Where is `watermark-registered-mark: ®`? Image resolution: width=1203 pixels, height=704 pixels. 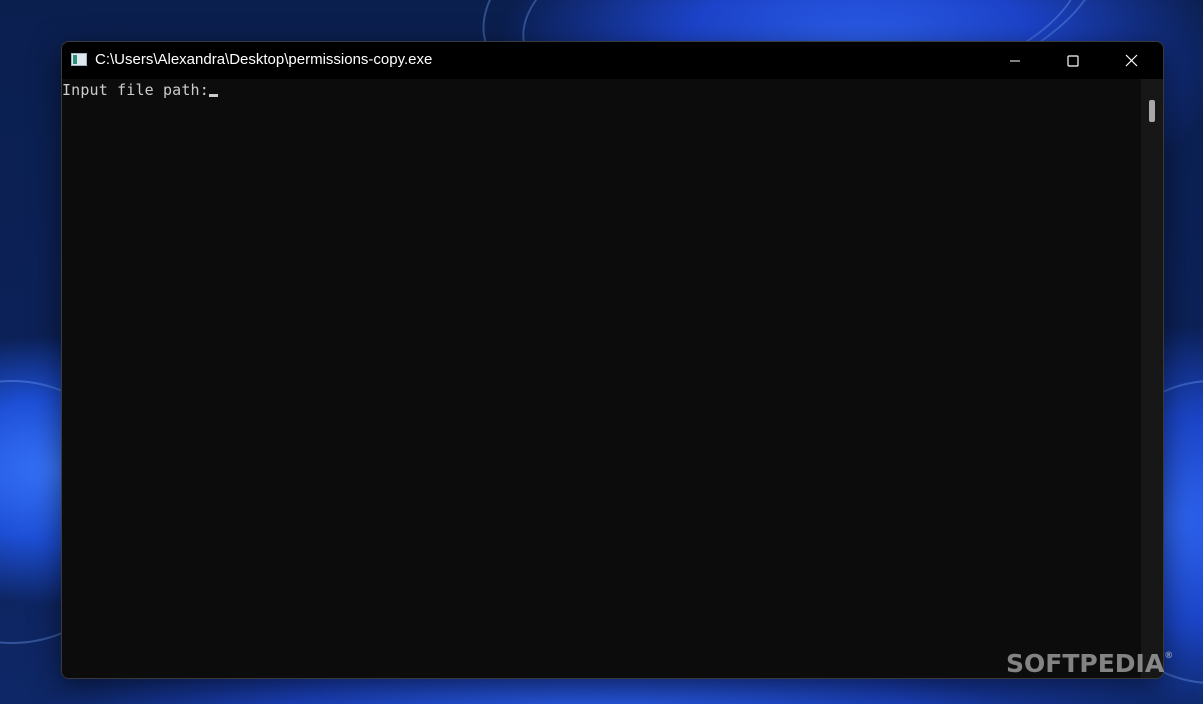 watermark-registered-mark: ® is located at coordinates (1169, 656).